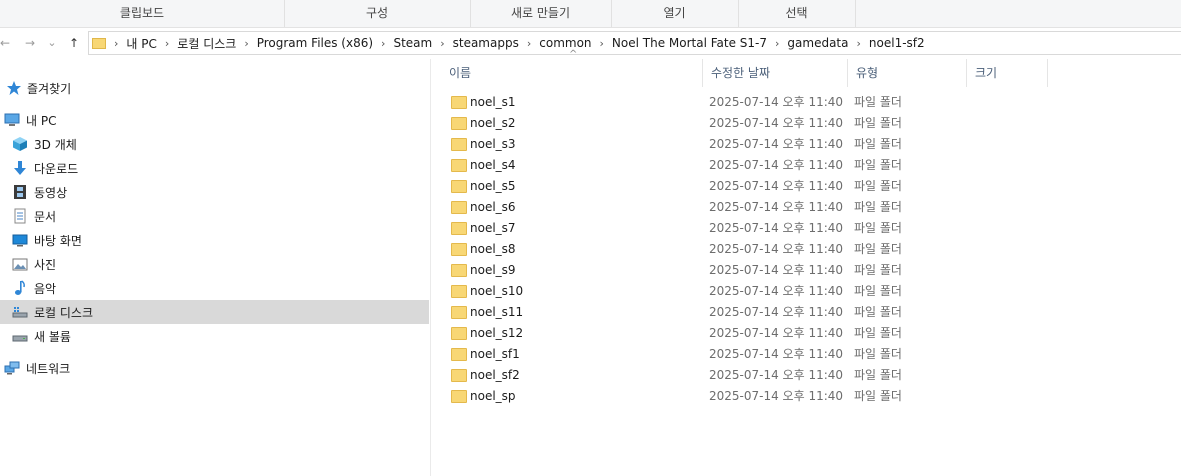  What do you see at coordinates (377, 13) in the screenshot?
I see `ribbon-group-organize: 구성` at bounding box center [377, 13].